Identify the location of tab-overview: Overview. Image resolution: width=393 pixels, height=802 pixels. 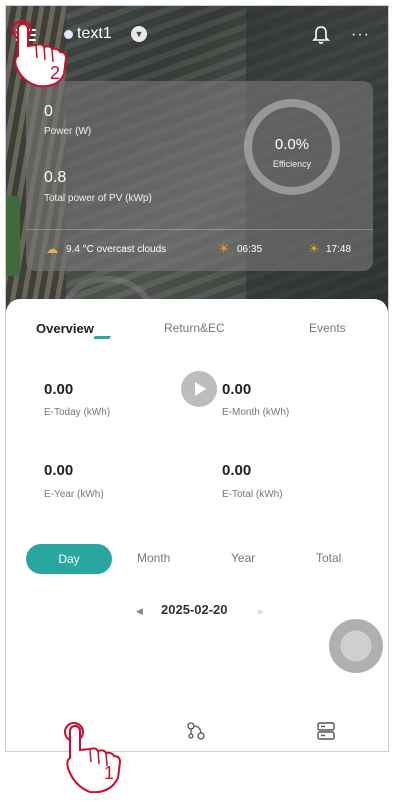
(65, 328).